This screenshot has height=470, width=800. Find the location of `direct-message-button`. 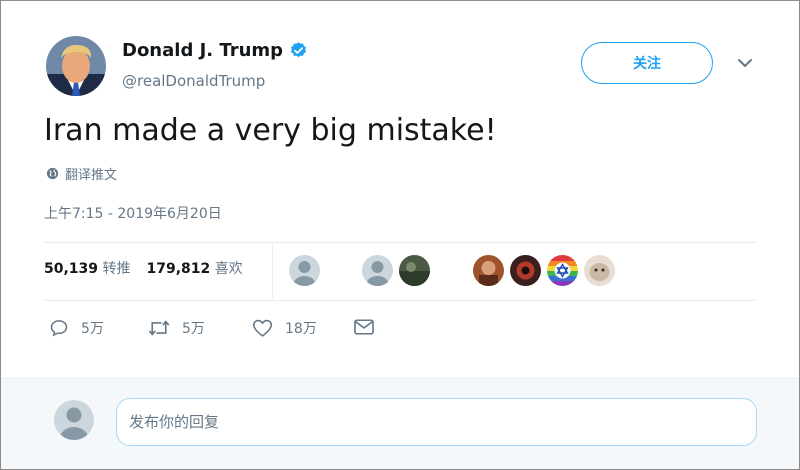

direct-message-button is located at coordinates (370, 327).